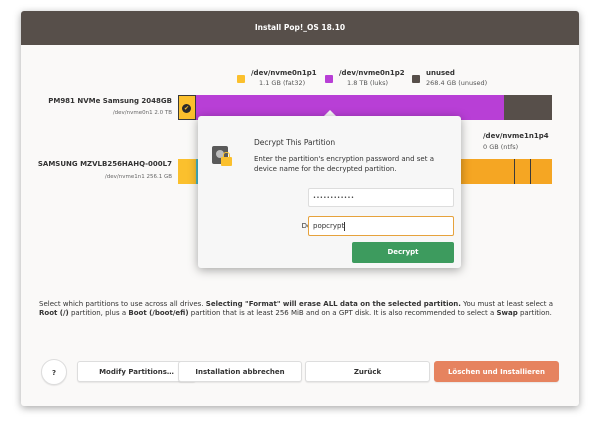 This screenshot has height=432, width=600. What do you see at coordinates (104, 164) in the screenshot?
I see `disk2-name: SAMSUNG MZVLB256HAHQ-000L7` at bounding box center [104, 164].